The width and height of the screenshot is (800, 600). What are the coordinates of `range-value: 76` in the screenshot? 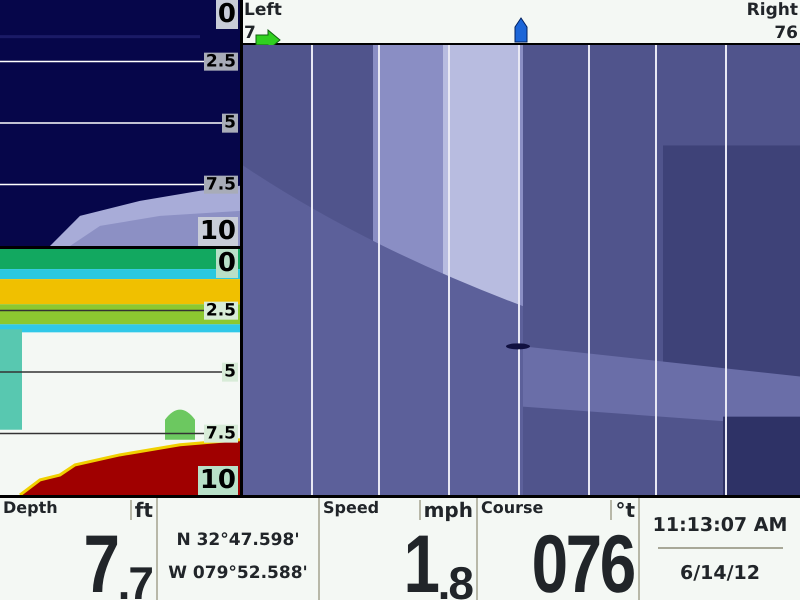 It's located at (786, 33).